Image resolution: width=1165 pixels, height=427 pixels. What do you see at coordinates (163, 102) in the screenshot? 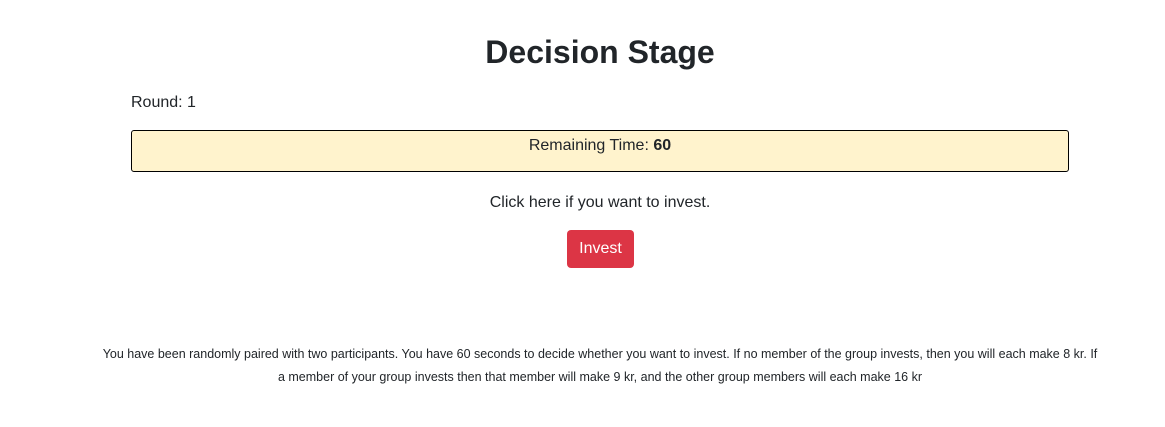
I see `round-indicator: Round: 1` at bounding box center [163, 102].